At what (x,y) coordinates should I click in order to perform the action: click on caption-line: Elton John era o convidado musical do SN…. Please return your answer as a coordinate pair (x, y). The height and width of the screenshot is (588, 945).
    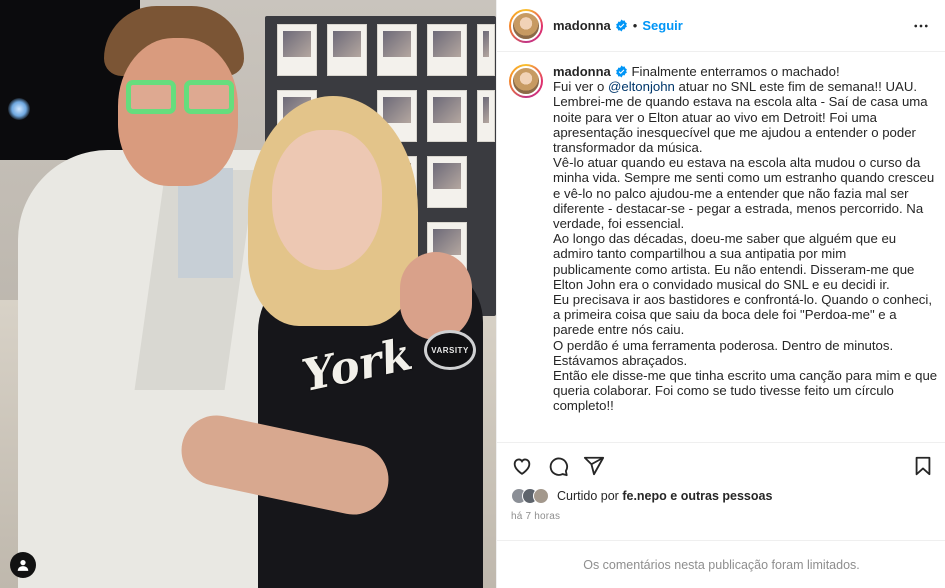
    Looking at the image, I should click on (721, 284).